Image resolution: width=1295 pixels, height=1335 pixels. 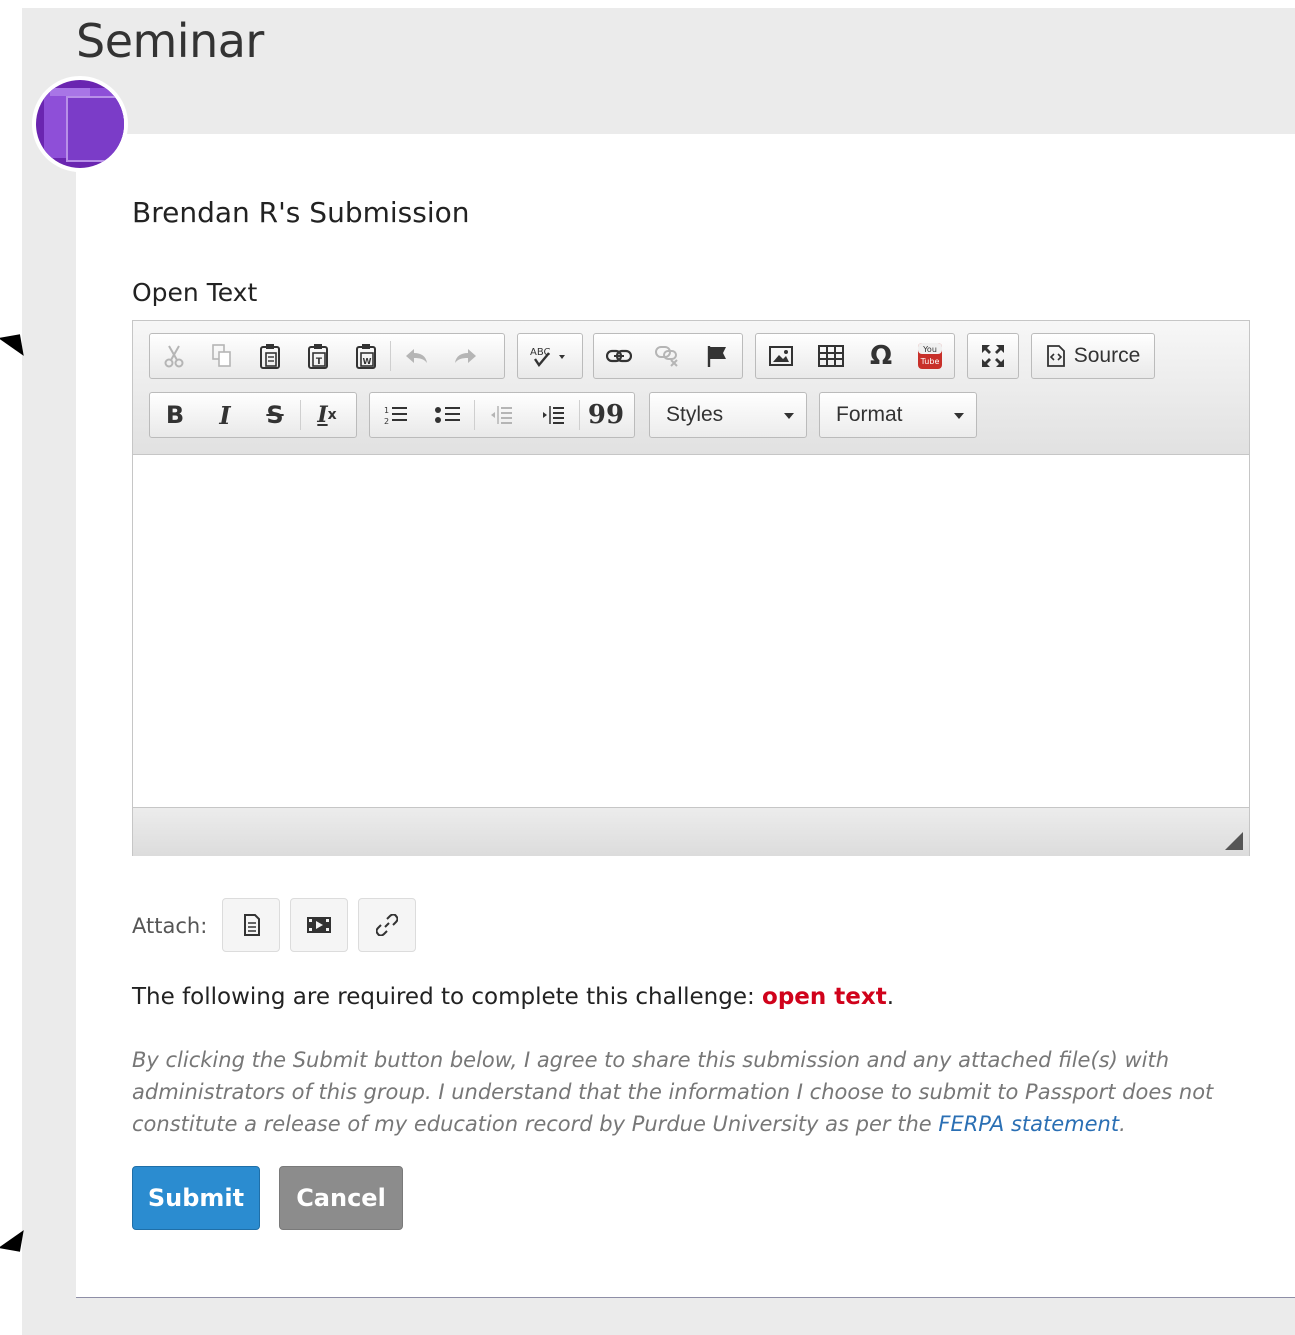 I want to click on ferpa-link: FERPA statement, so click(x=1028, y=1124).